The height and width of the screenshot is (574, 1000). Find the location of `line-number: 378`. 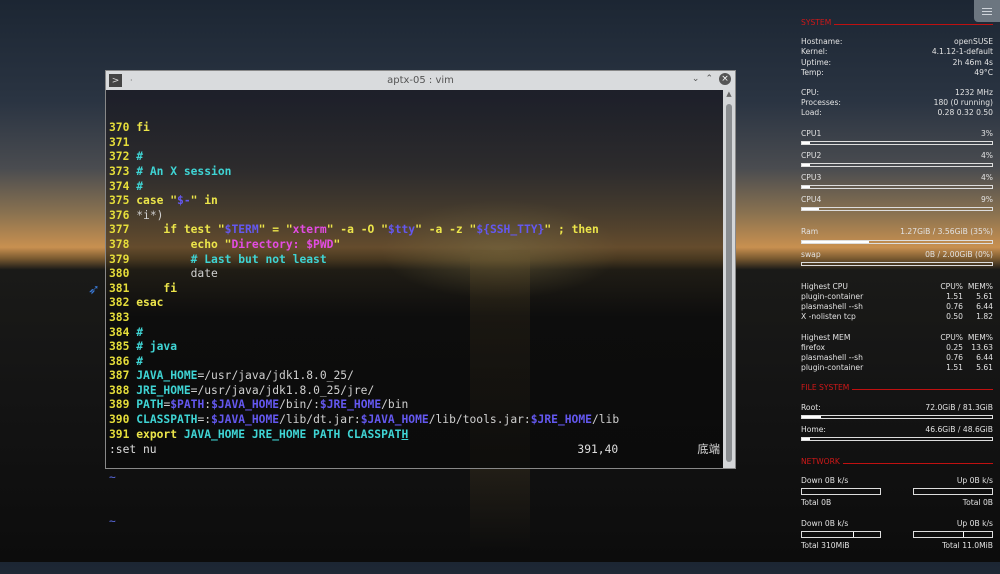

line-number: 378 is located at coordinates (119, 244).